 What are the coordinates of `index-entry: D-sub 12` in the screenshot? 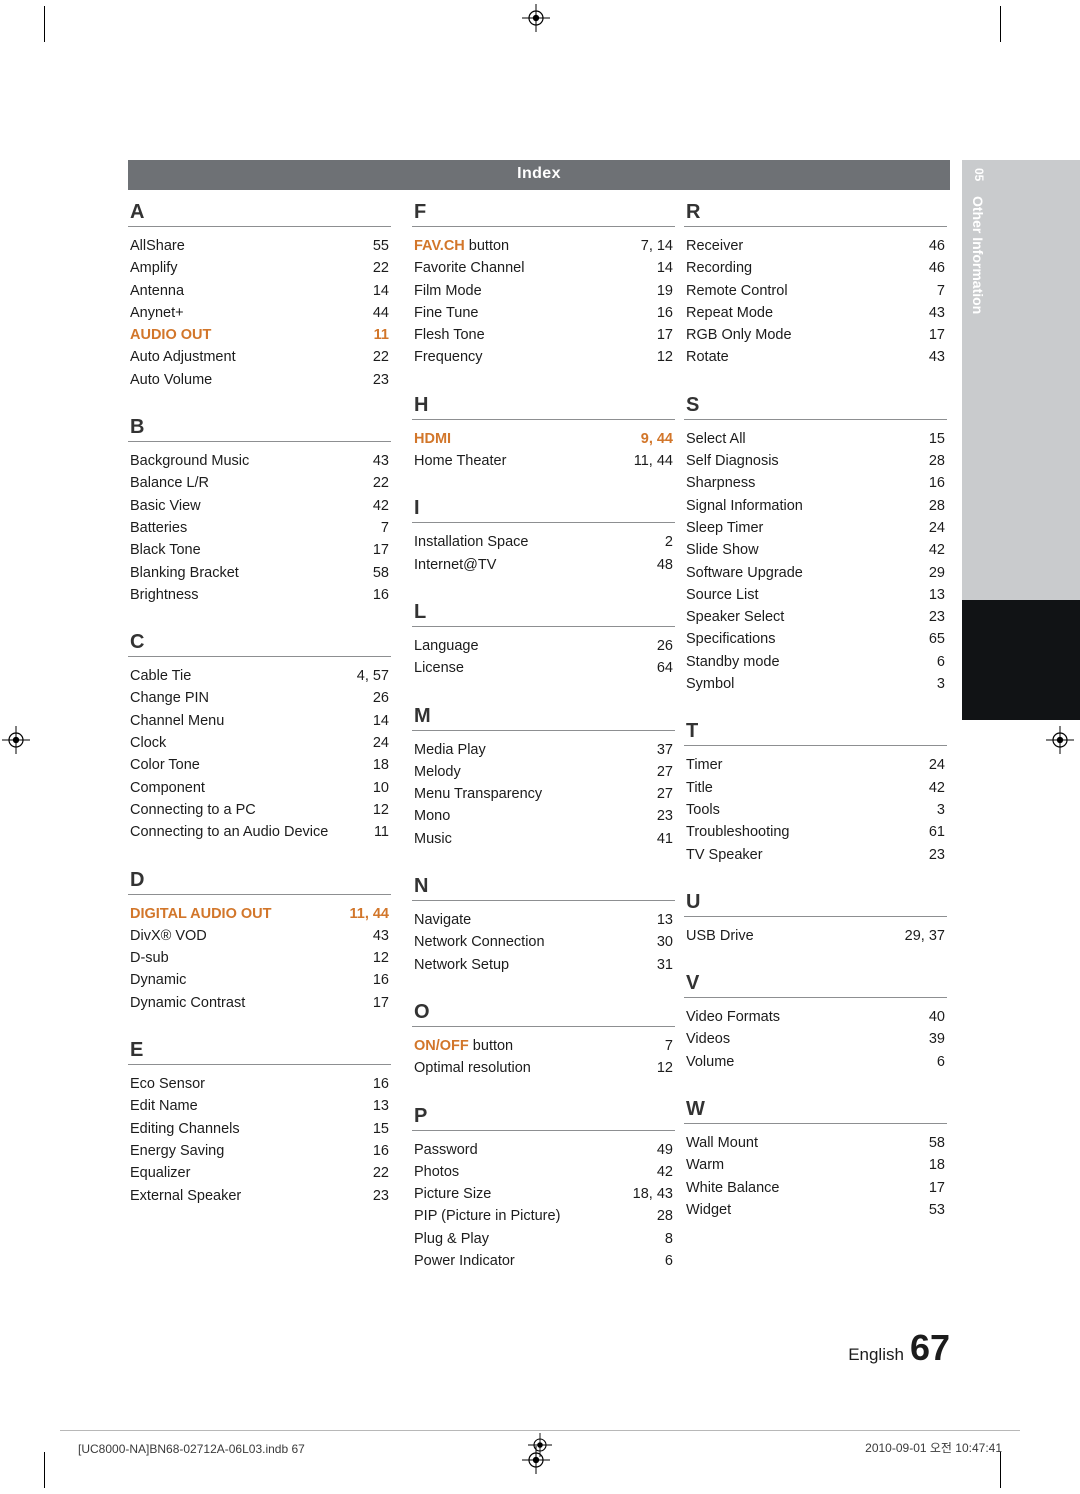 It's located at (259, 958).